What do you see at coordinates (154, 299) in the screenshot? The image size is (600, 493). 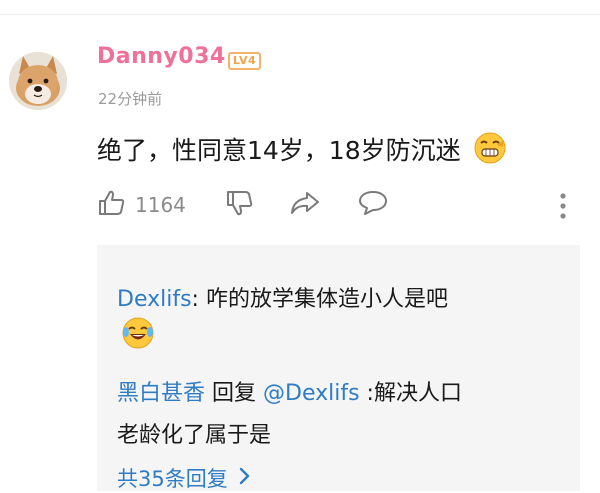 I see `reply-author: Dexlifs` at bounding box center [154, 299].